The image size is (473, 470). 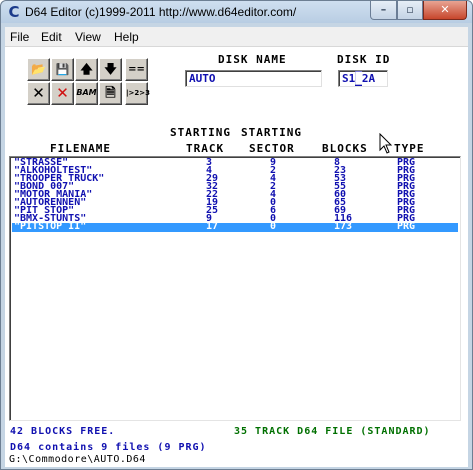 I want to click on sector-column-header: SECTOR, so click(x=272, y=148).